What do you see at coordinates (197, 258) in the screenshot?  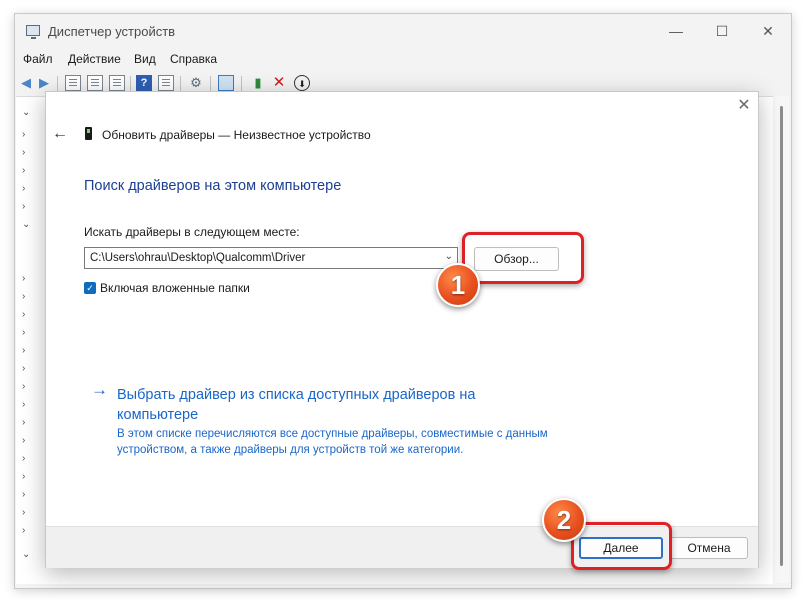 I see `driver-path-value: C:\Users\ohrau\Desktop\Qualcomm\Driver` at bounding box center [197, 258].